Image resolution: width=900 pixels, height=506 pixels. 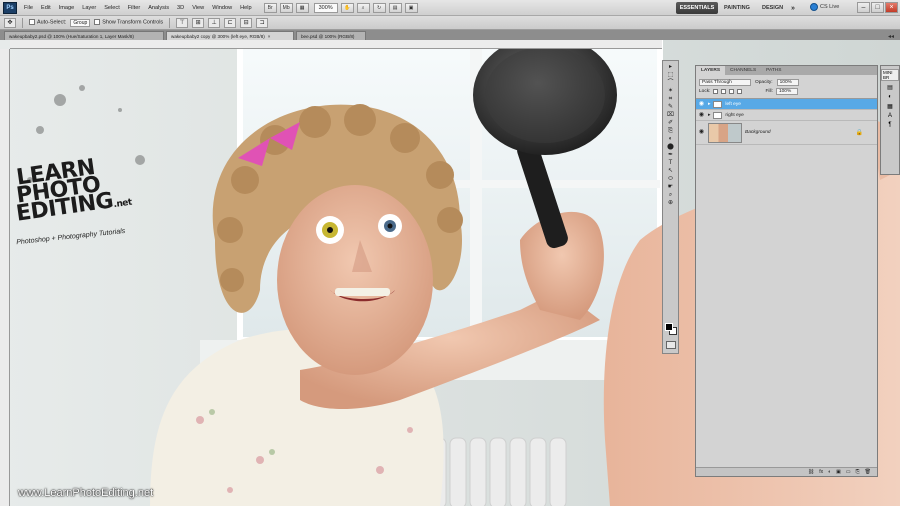 I want to click on hand-tool-icon: ☛, so click(x=671, y=187).